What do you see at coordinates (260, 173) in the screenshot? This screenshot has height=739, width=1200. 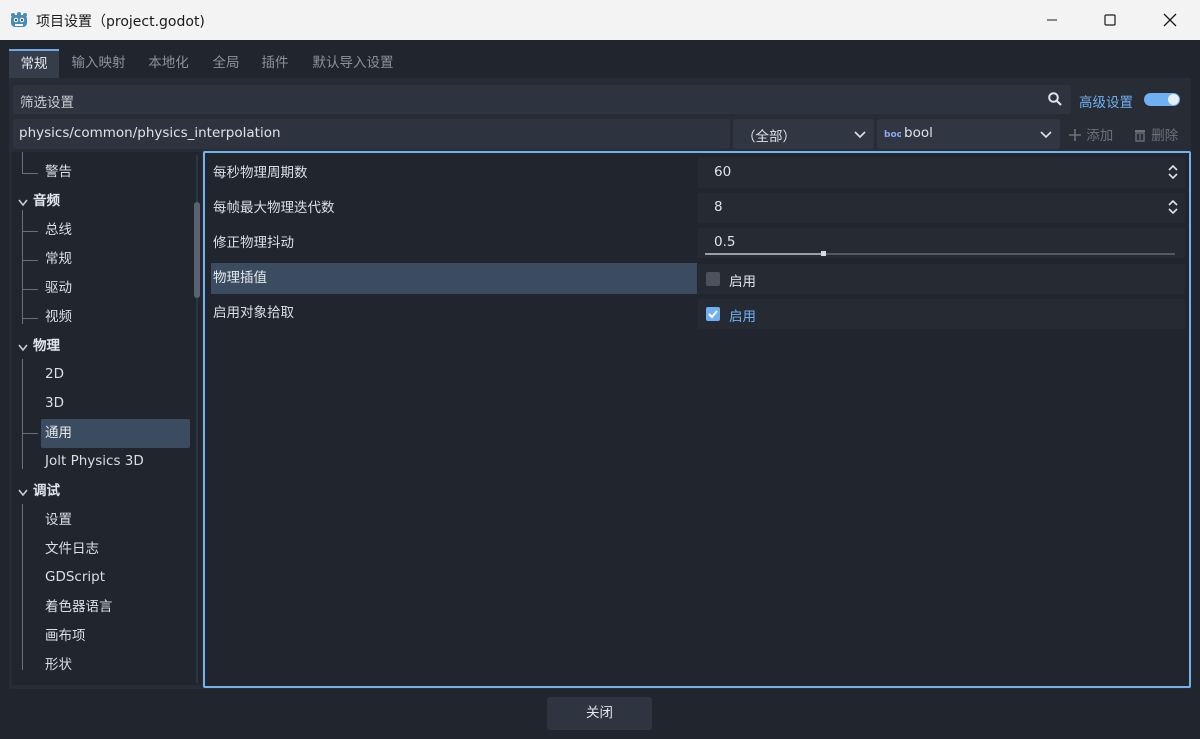 I see `property-label: 每秒物理周期数` at bounding box center [260, 173].